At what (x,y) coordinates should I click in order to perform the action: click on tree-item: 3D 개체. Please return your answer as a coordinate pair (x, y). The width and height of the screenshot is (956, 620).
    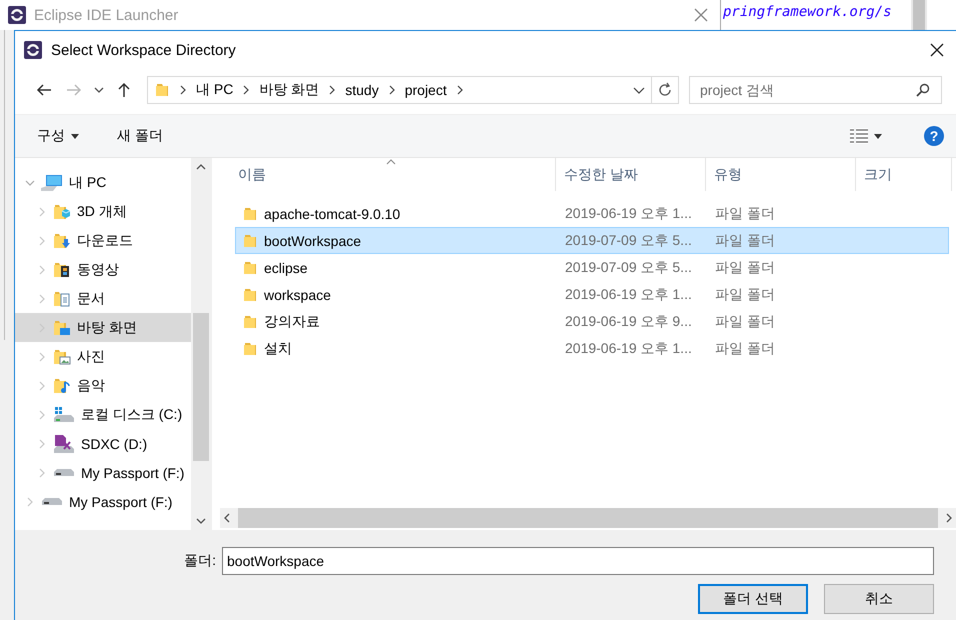
    Looking at the image, I should click on (103, 211).